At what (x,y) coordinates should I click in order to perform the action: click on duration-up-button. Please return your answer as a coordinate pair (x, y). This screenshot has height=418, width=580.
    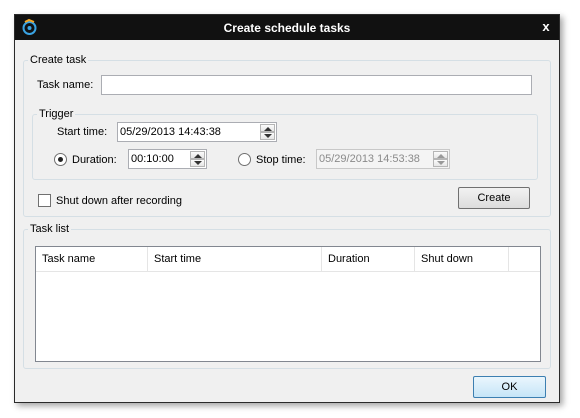
    Looking at the image, I should click on (197, 155).